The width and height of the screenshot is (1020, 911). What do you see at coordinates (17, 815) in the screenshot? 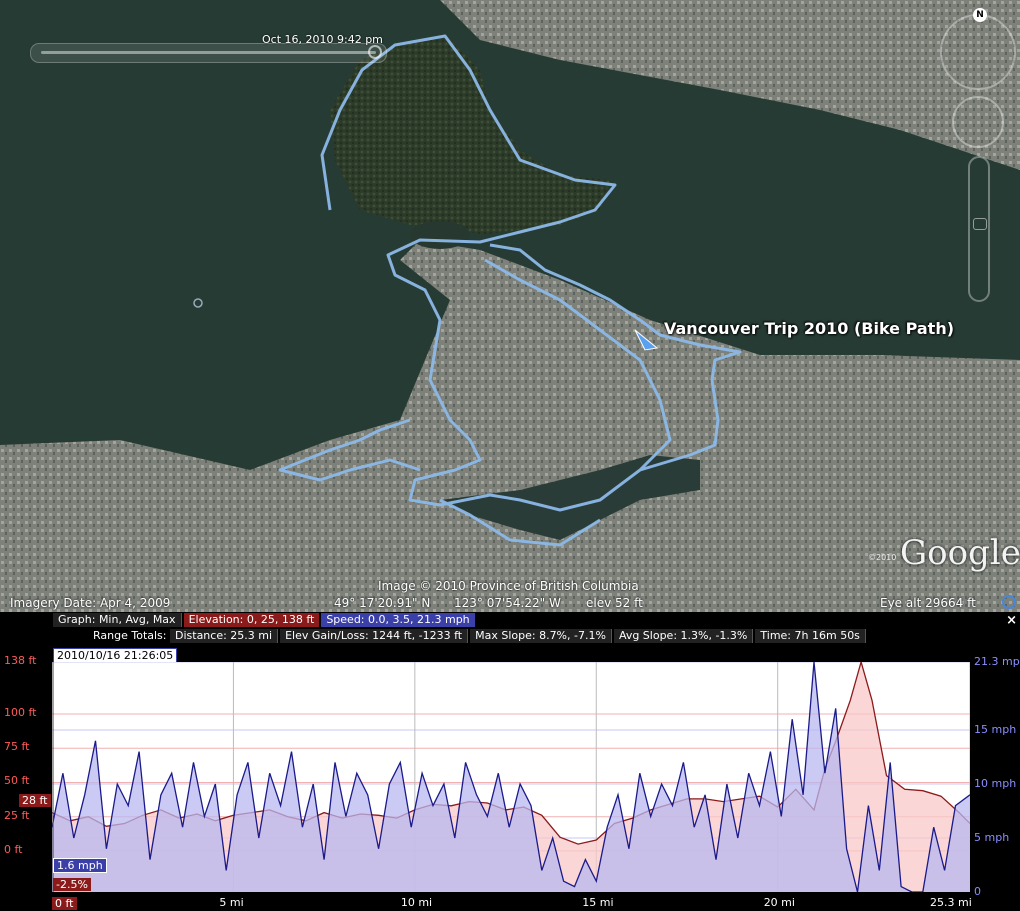
I see `left-axis-tick: 25 ft` at bounding box center [17, 815].